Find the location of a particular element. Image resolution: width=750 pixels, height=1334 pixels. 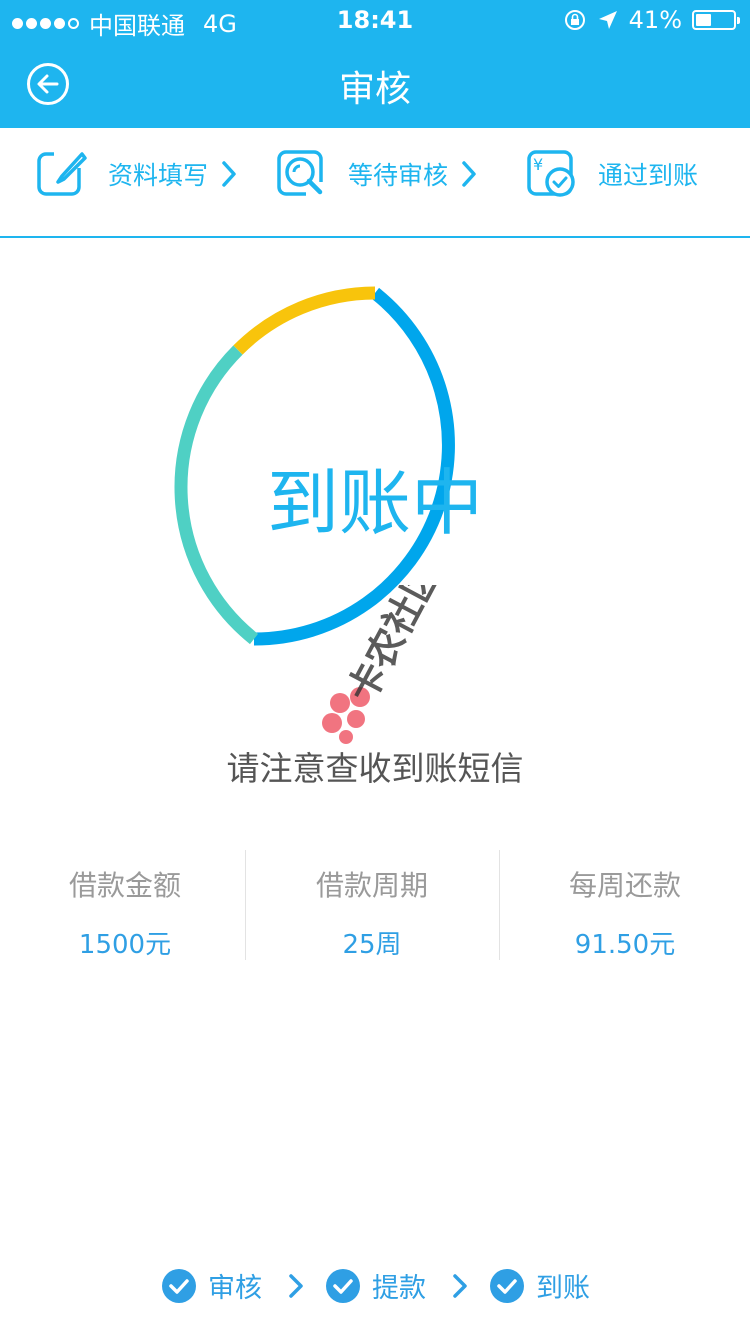

status-right: 41% is located at coordinates (651, 20).